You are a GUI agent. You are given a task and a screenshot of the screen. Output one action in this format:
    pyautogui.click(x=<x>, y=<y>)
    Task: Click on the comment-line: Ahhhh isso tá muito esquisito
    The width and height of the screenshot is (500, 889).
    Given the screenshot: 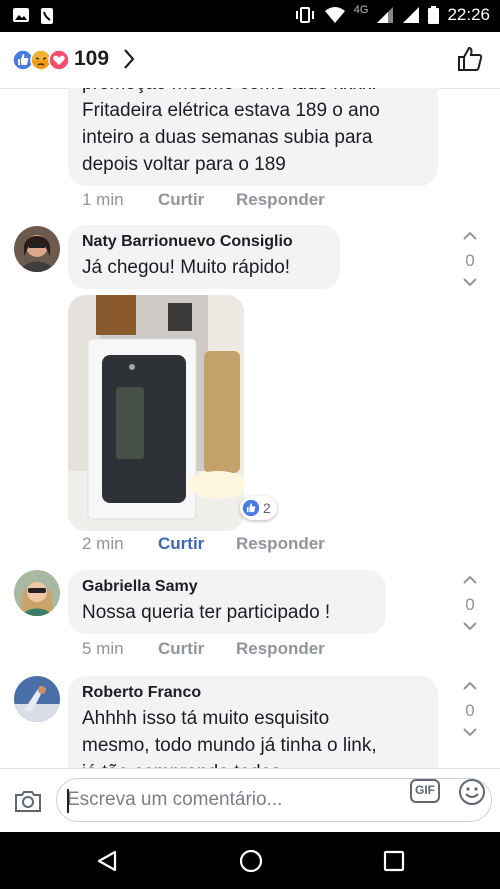 What is the action you would take?
    pyautogui.click(x=206, y=718)
    